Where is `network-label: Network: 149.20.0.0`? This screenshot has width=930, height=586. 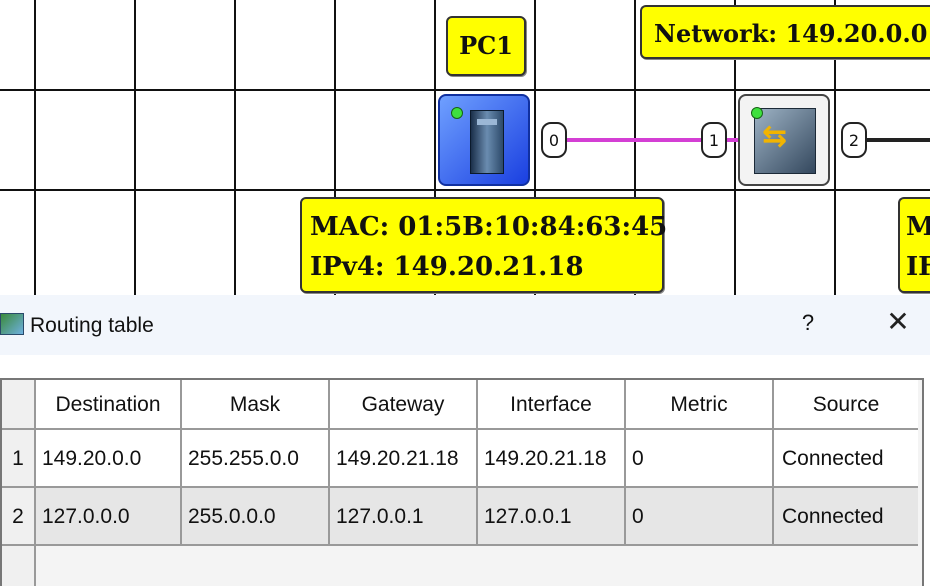 network-label: Network: 149.20.0.0 is located at coordinates (785, 32).